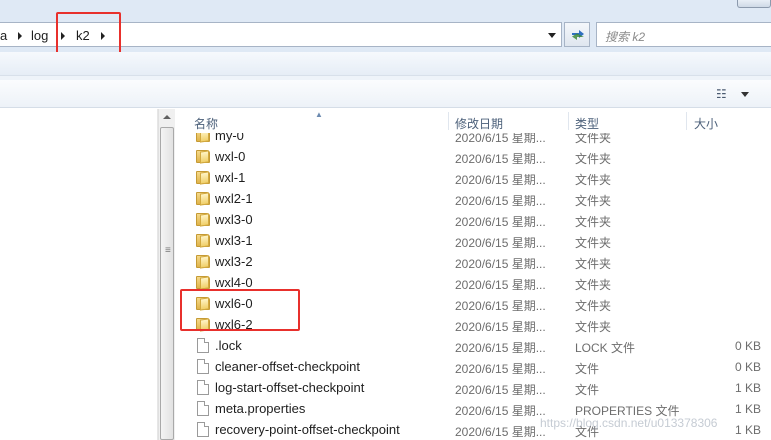 The height and width of the screenshot is (440, 771). Describe the element at coordinates (240, 310) in the screenshot. I see `highlight-box-folders` at that location.